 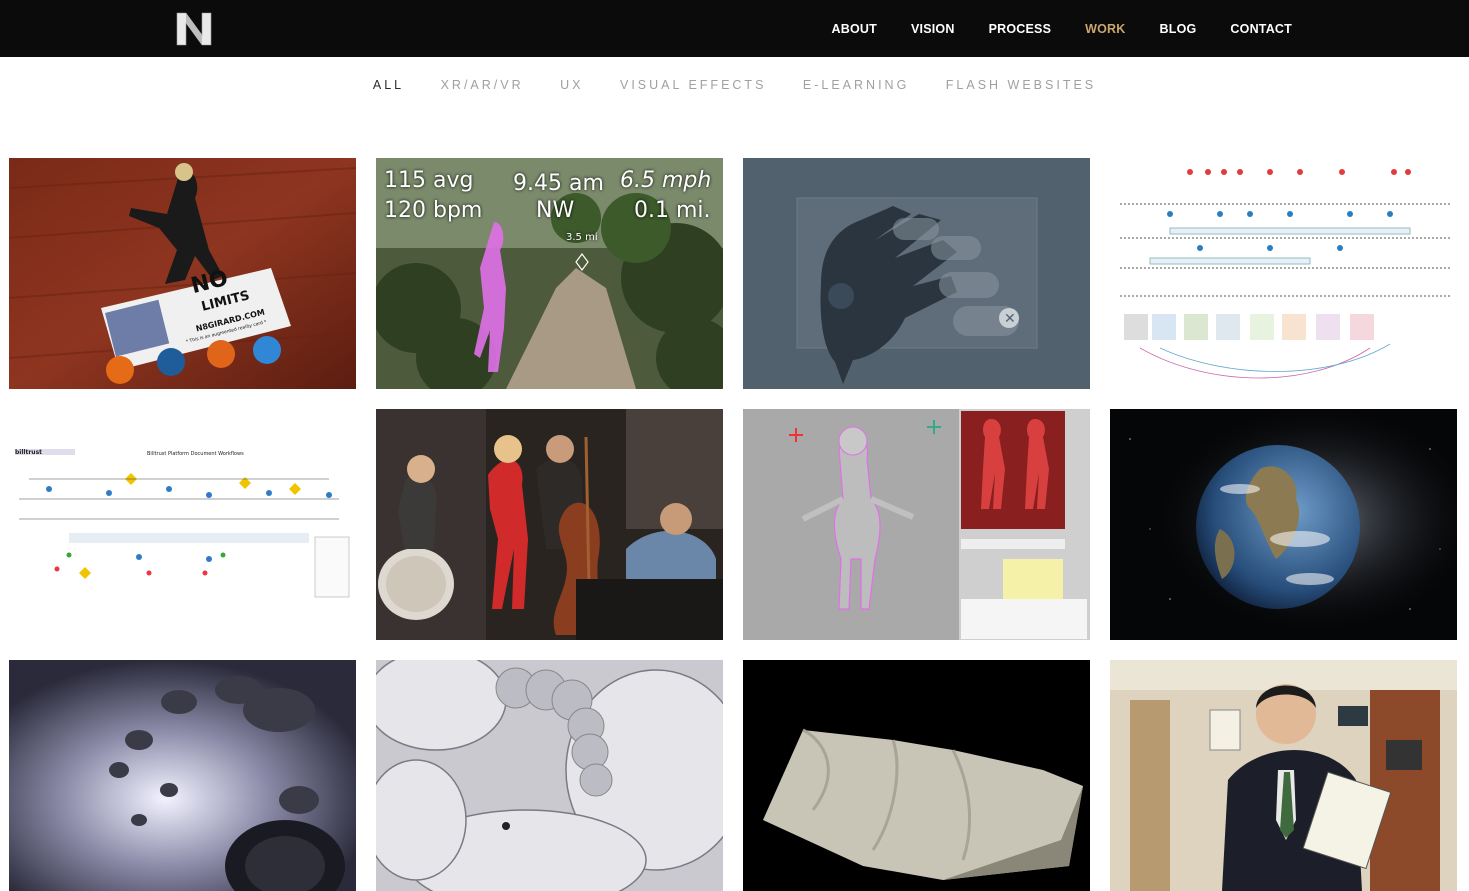 What do you see at coordinates (916, 524) in the screenshot?
I see `portfolio-item-character-rig` at bounding box center [916, 524].